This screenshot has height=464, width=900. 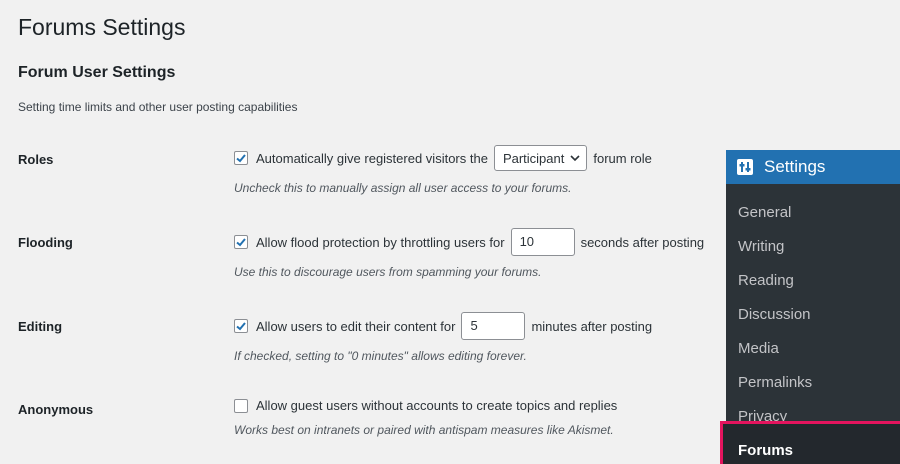 I want to click on menu-item-general: General, so click(x=764, y=212).